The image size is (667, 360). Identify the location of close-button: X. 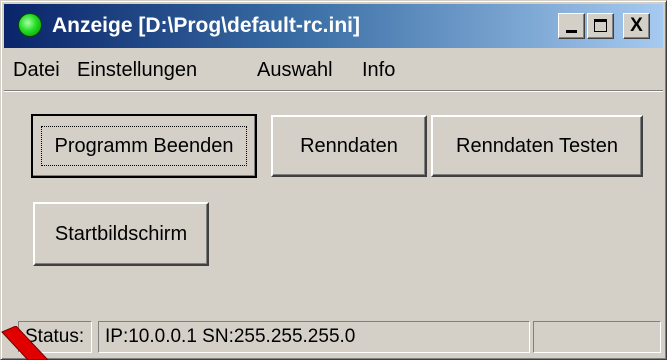
(636, 26).